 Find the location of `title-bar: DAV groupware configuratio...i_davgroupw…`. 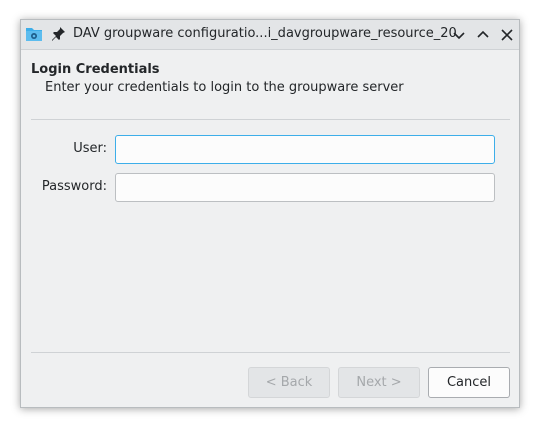

title-bar: DAV groupware configuratio...i_davgroupw… is located at coordinates (270, 35).